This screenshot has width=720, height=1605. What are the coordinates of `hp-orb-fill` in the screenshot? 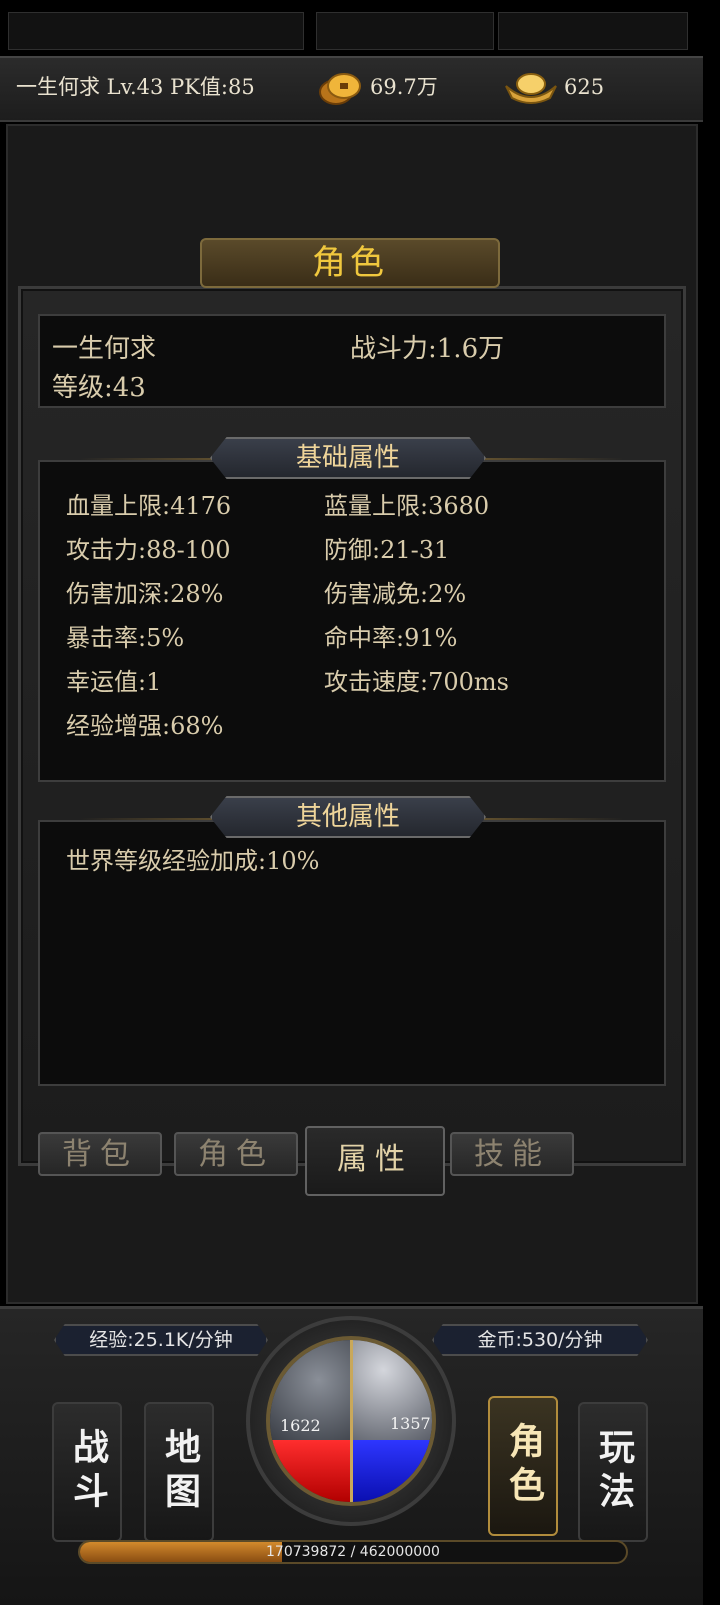 It's located at (310, 1471).